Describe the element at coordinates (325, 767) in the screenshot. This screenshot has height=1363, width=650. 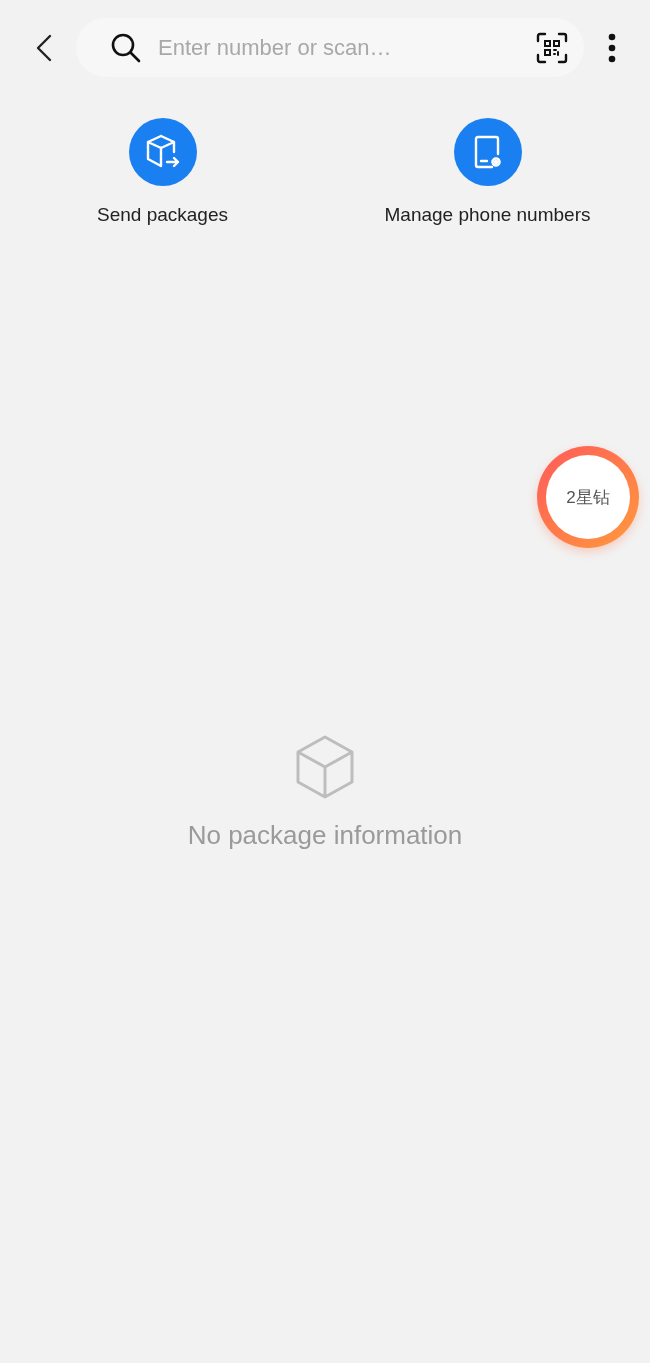
I see `empty-box-icon` at that location.